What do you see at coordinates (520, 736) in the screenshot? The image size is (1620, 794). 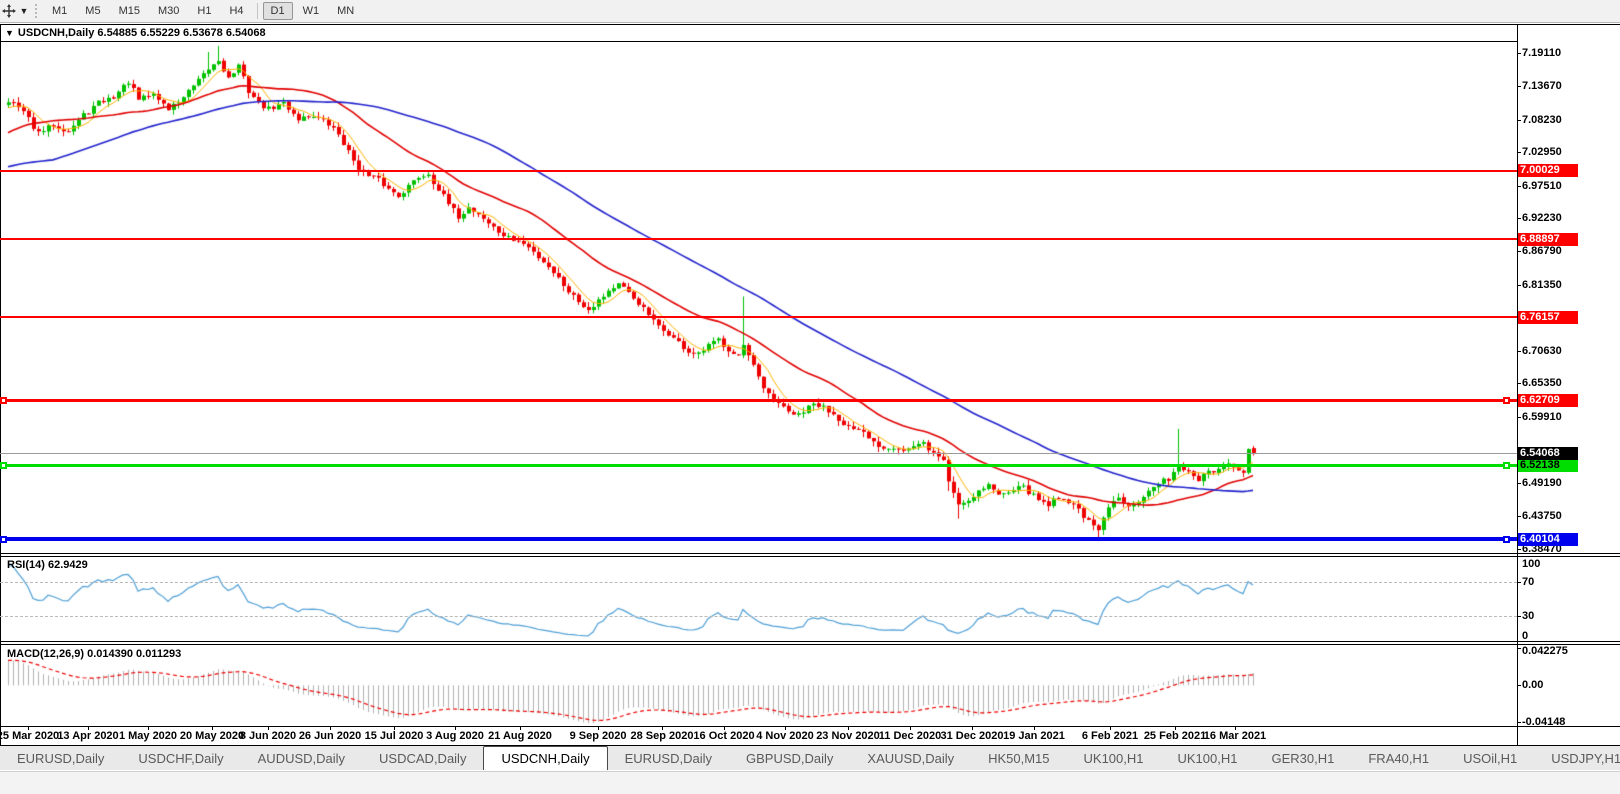 I see `date-label: 21 Aug 2020` at bounding box center [520, 736].